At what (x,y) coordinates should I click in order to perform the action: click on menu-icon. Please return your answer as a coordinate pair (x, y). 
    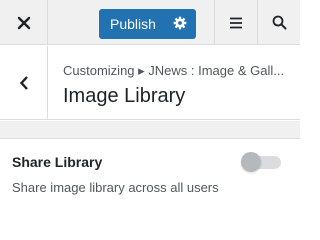
    Looking at the image, I should click on (236, 22).